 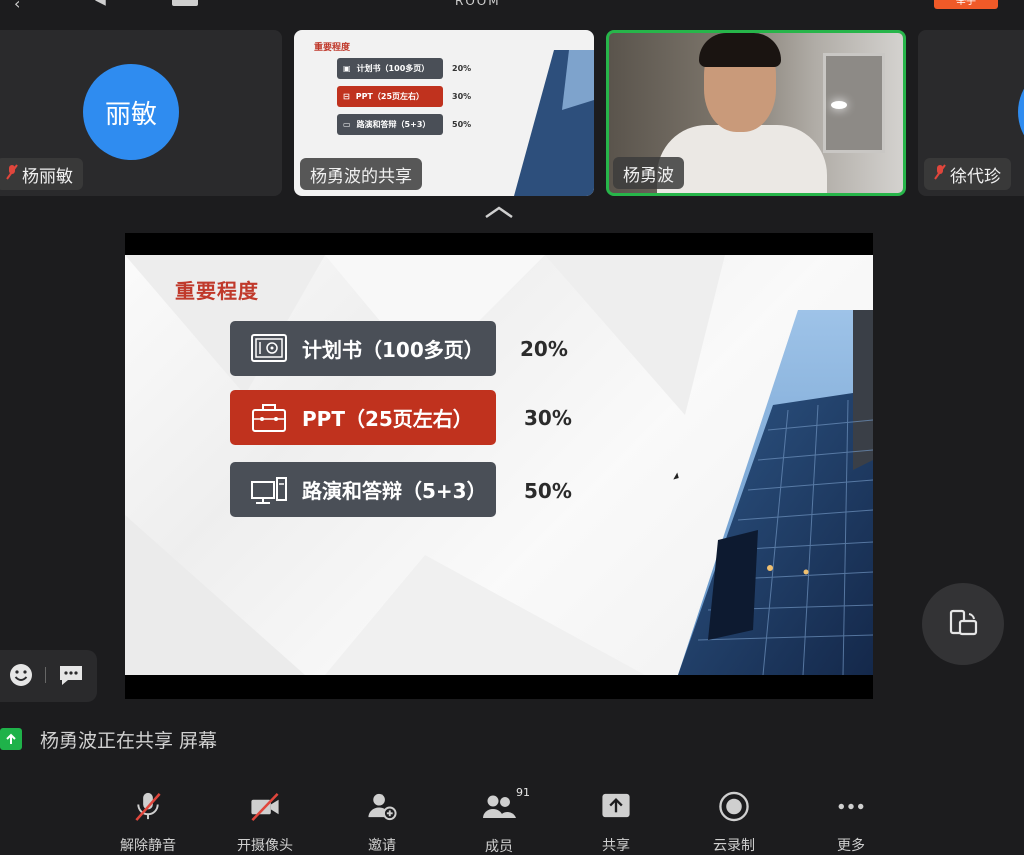 What do you see at coordinates (462, 68) in the screenshot?
I see `mini-slide-percent: 20%` at bounding box center [462, 68].